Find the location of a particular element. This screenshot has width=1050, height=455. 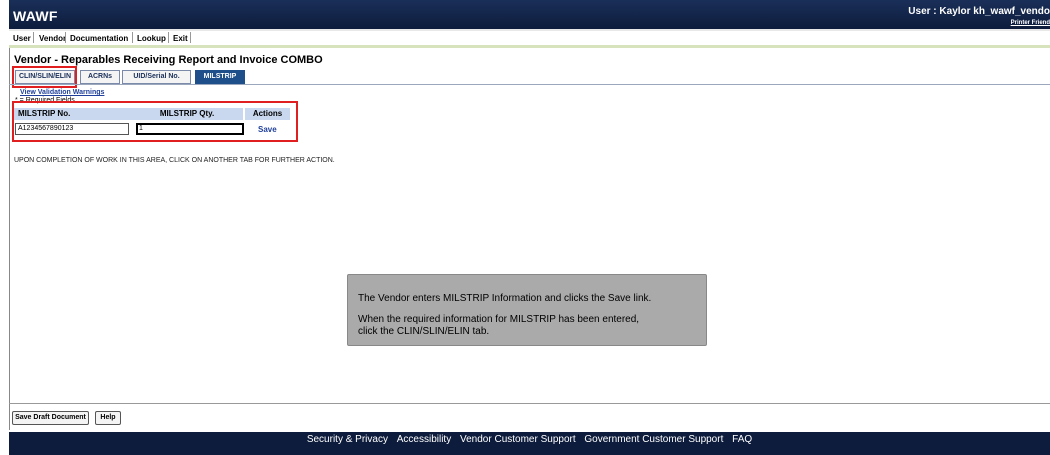

menu-user: User is located at coordinates (22, 38).